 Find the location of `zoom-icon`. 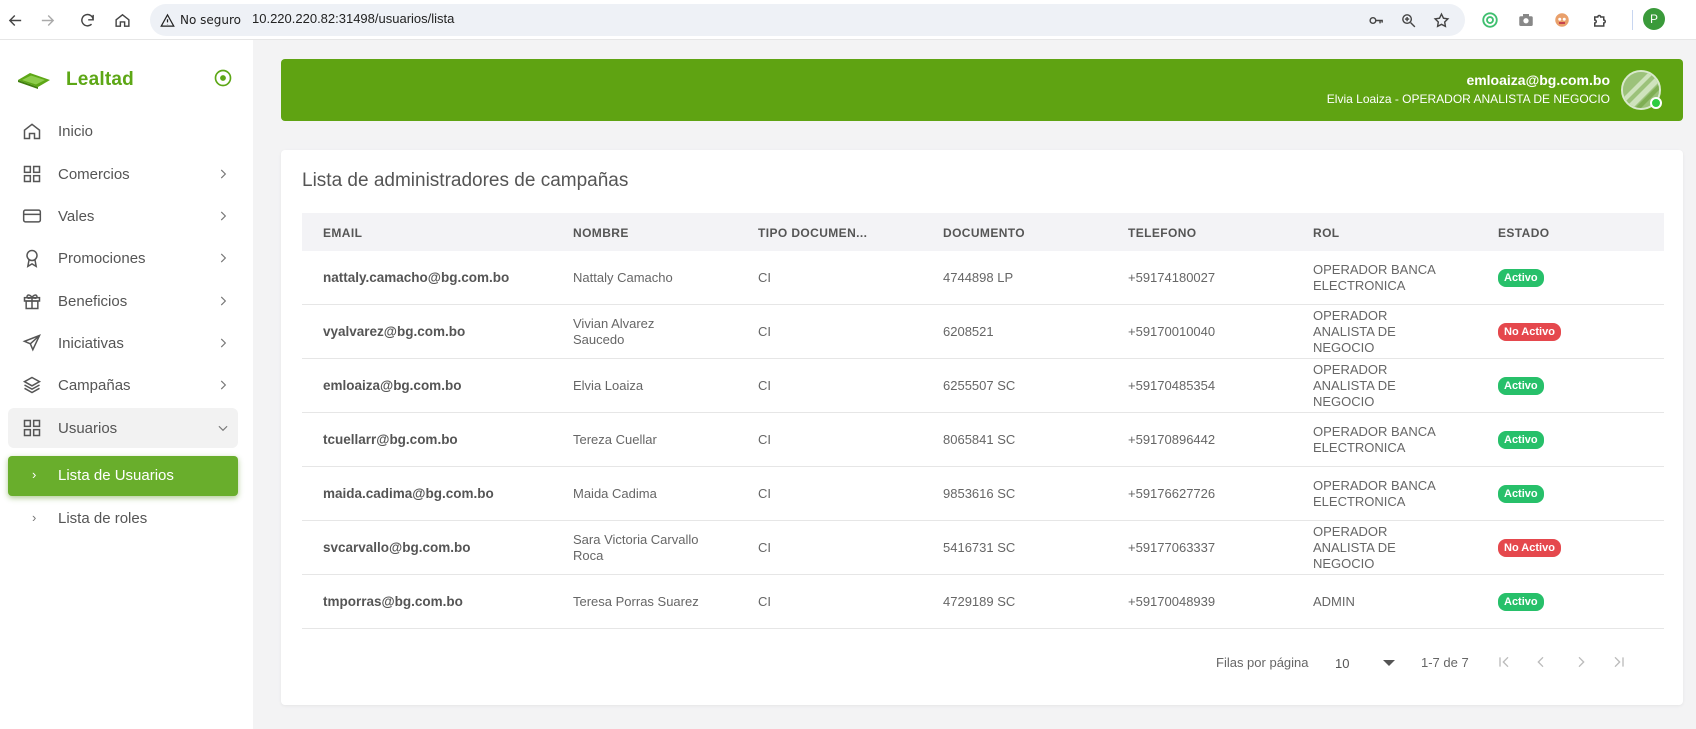

zoom-icon is located at coordinates (1408, 20).